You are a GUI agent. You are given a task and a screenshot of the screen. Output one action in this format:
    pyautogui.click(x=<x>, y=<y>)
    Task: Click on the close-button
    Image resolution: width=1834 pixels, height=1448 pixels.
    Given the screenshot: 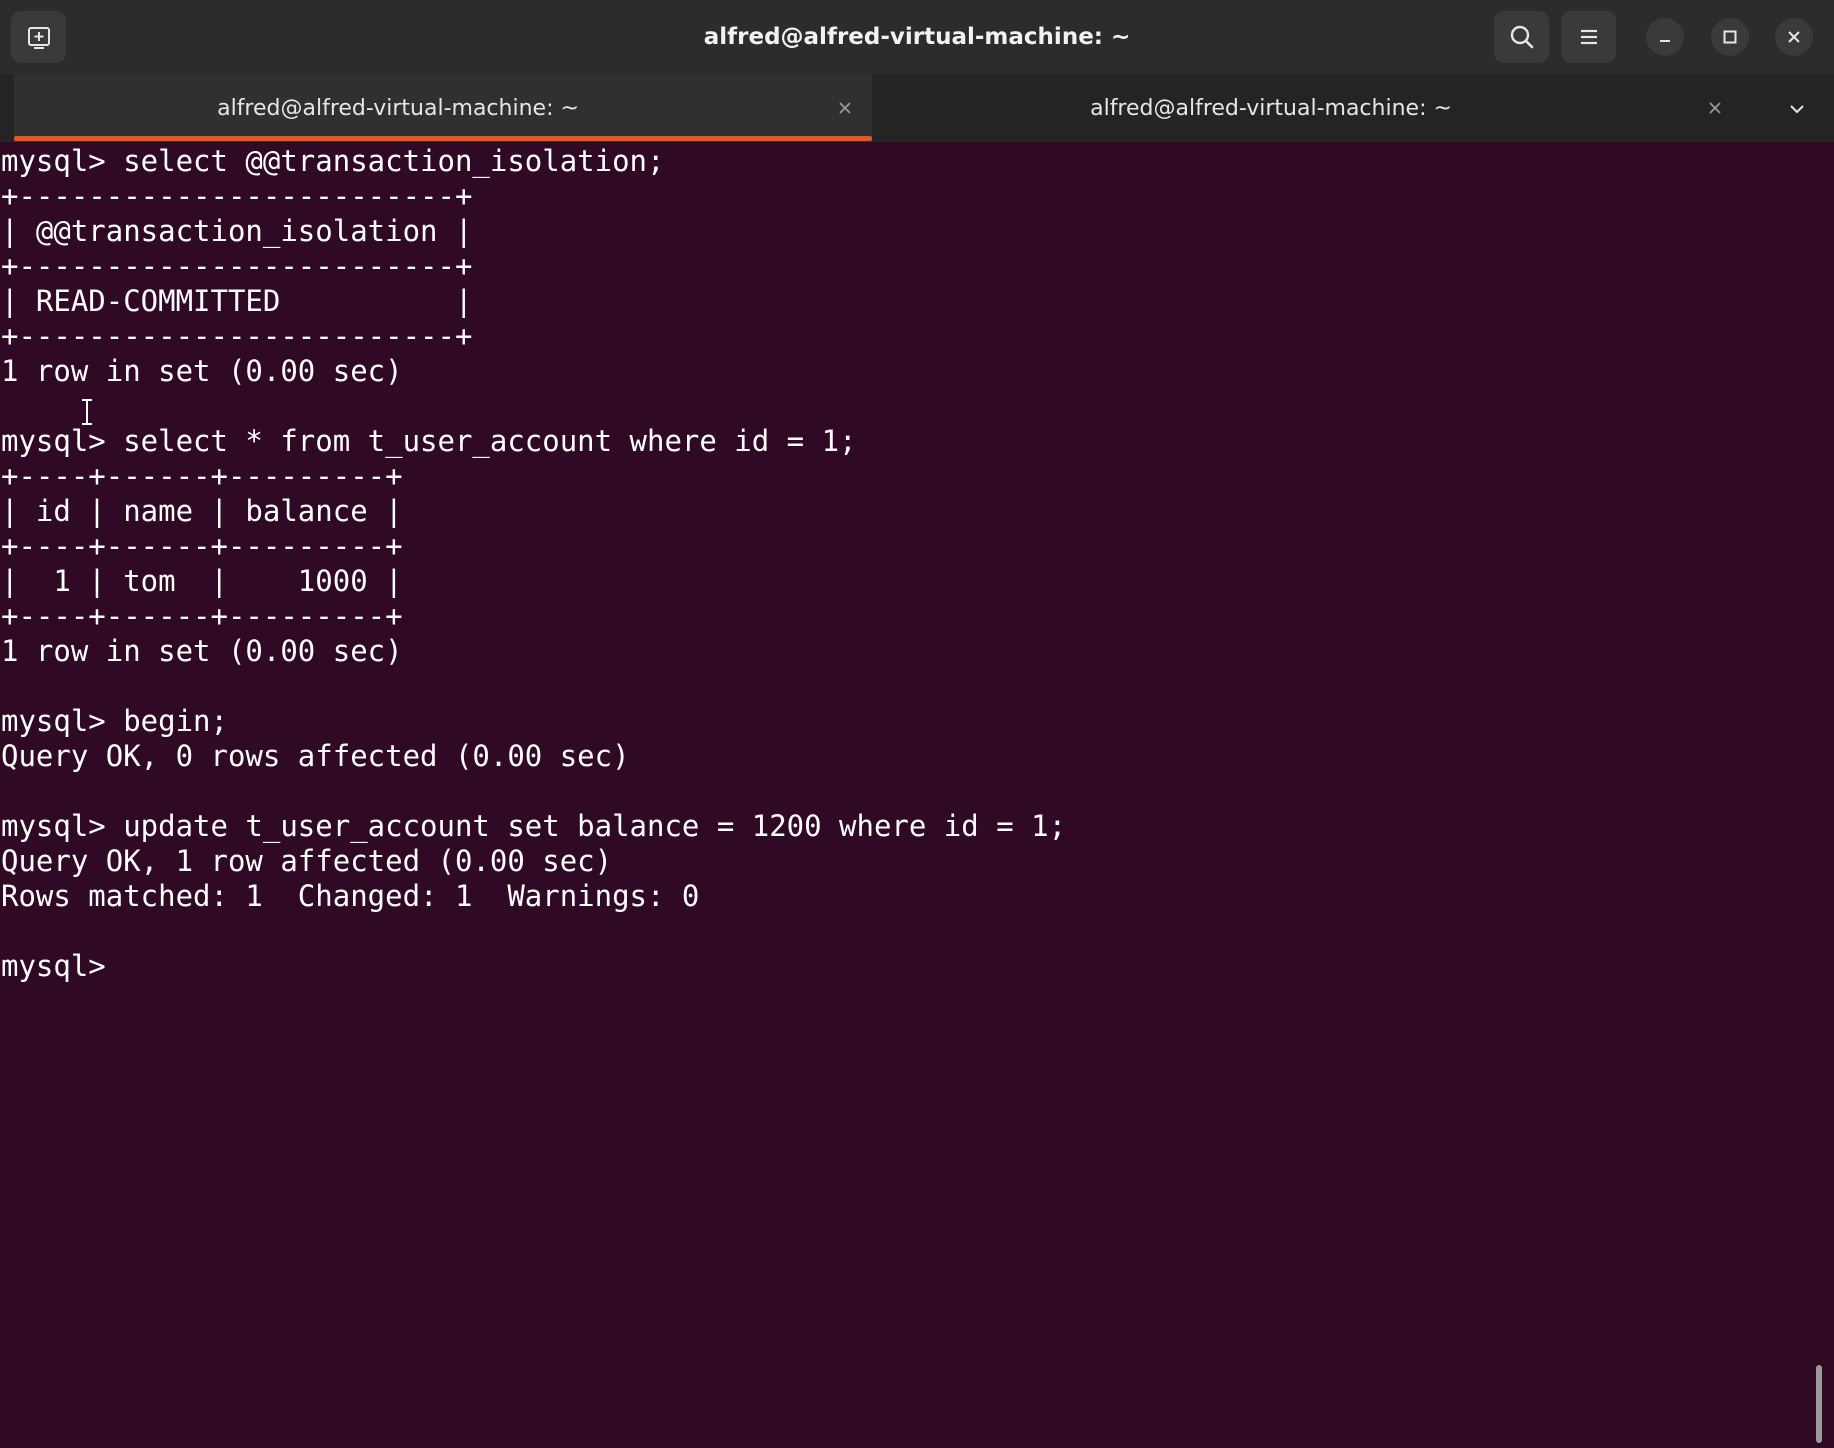 What is the action you would take?
    pyautogui.click(x=1794, y=37)
    